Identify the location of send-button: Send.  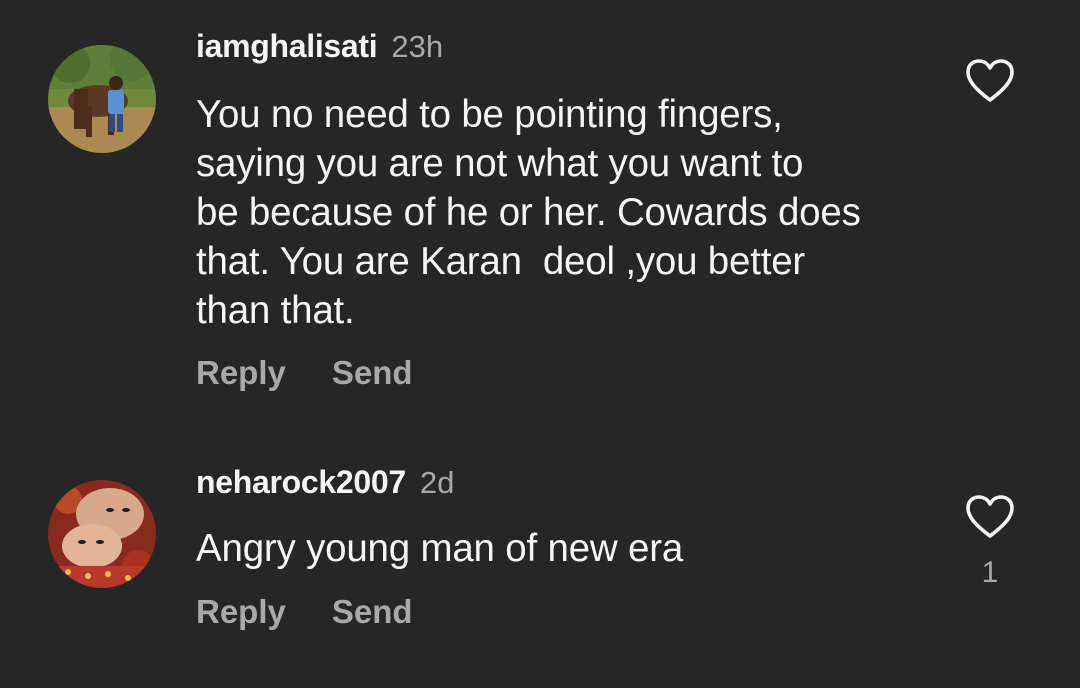
(372, 611).